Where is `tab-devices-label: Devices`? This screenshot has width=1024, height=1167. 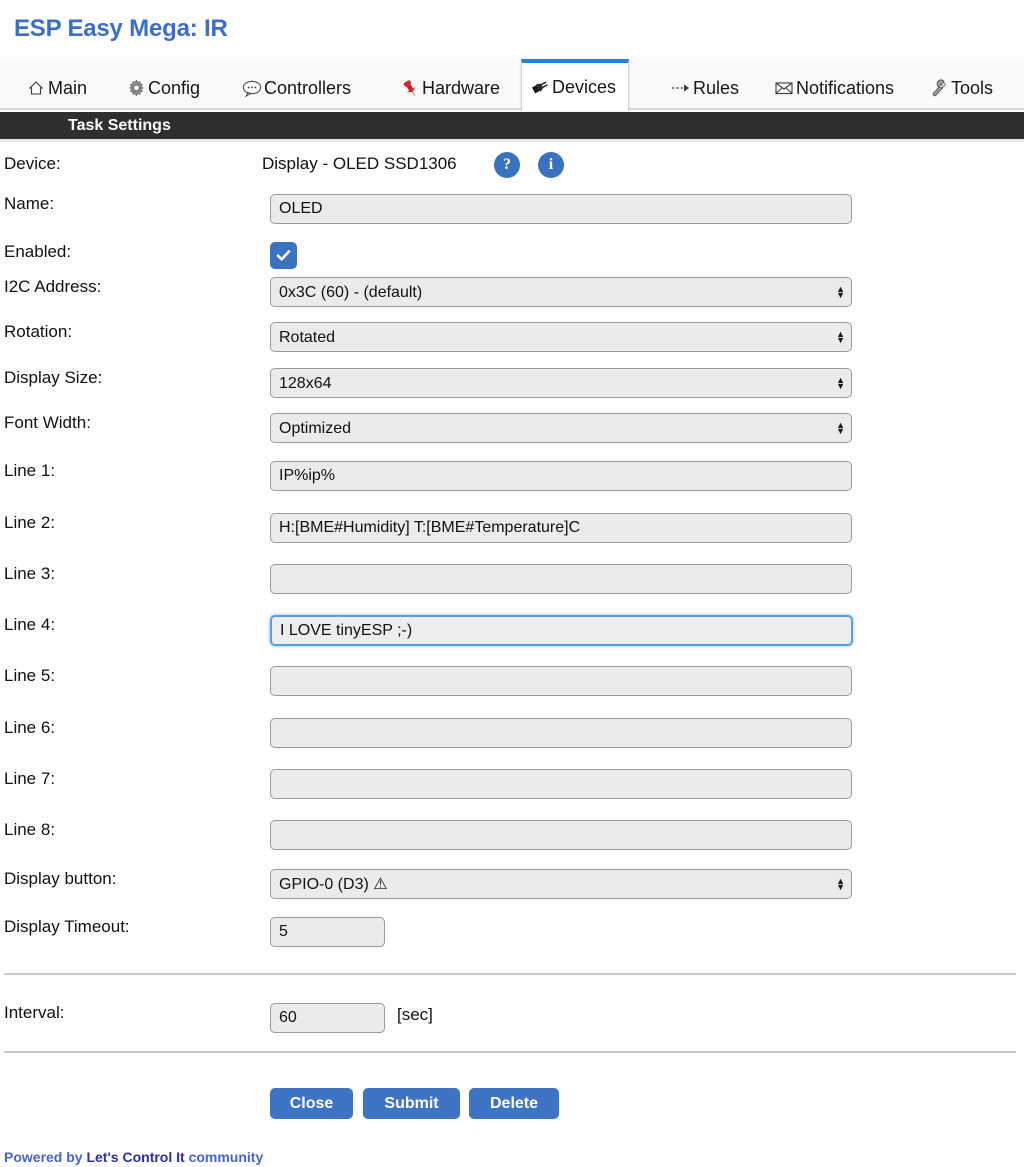
tab-devices-label: Devices is located at coordinates (584, 86).